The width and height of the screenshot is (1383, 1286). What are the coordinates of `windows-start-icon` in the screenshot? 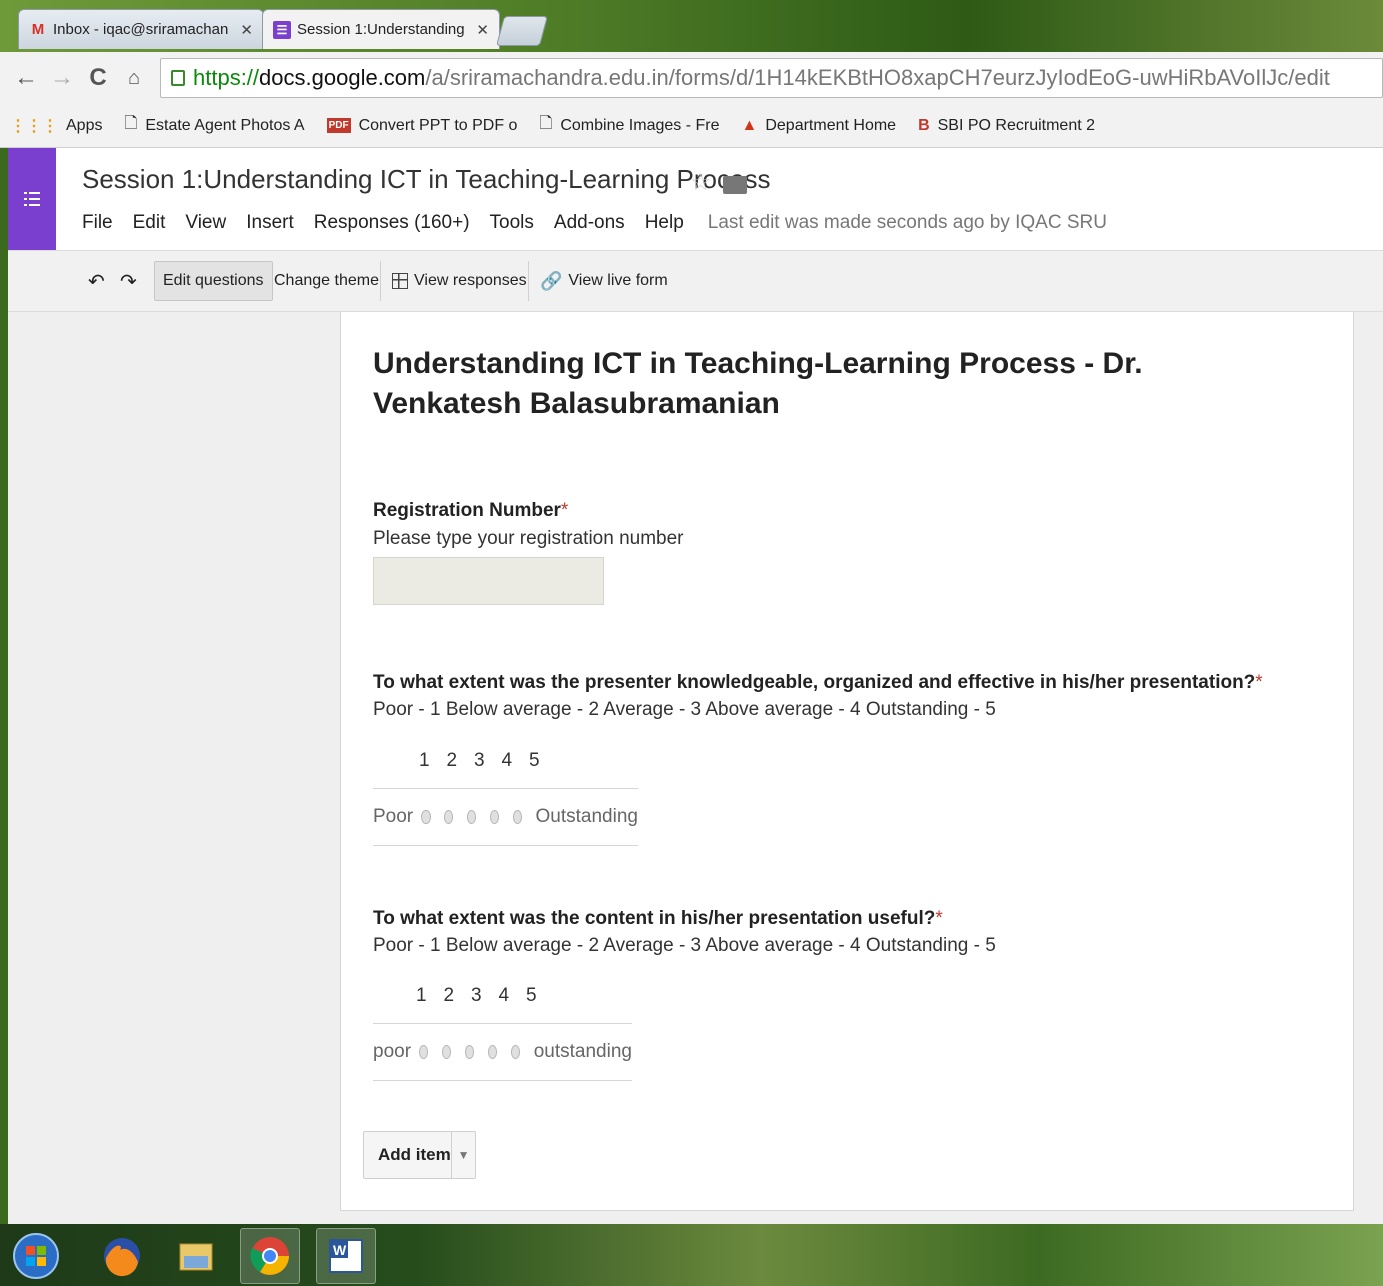 It's located at (36, 1256).